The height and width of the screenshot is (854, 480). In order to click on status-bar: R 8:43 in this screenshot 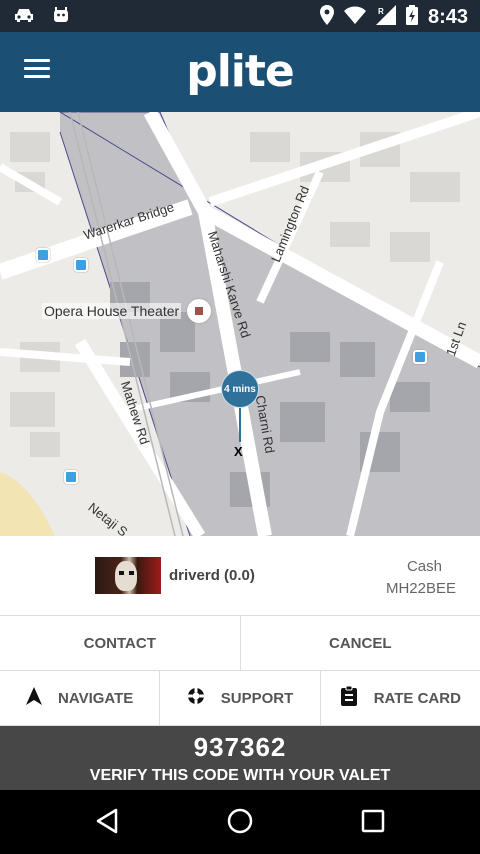, I will do `click(240, 16)`.